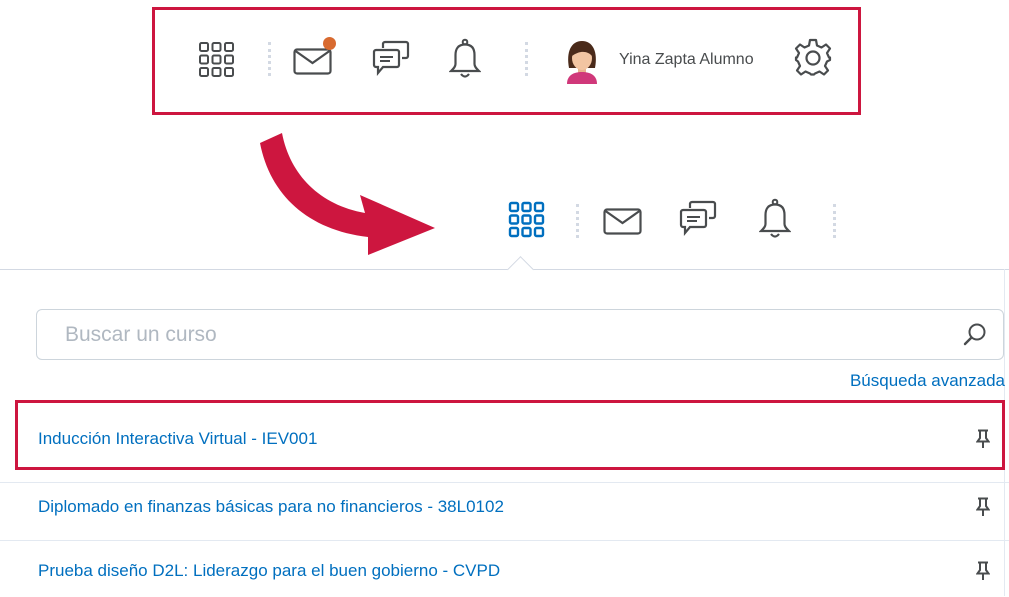 The height and width of the screenshot is (597, 1009). What do you see at coordinates (504, 540) in the screenshot?
I see `row-divider` at bounding box center [504, 540].